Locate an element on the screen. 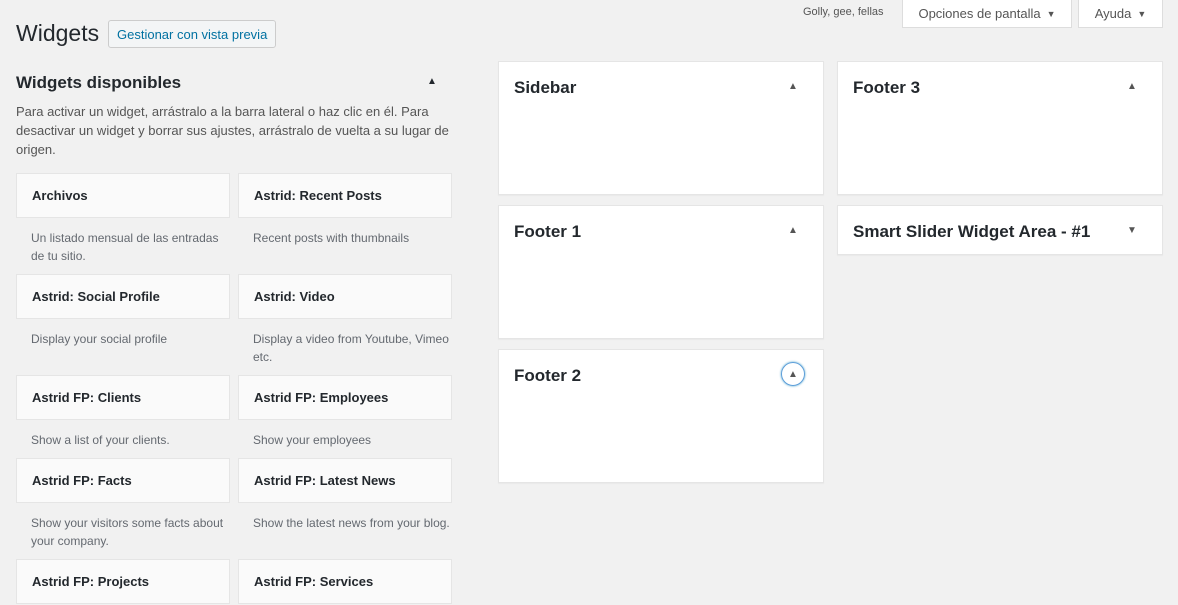 The image size is (1178, 605). sidebar-title: Smart Slider Widget Area - #1 is located at coordinates (972, 231).